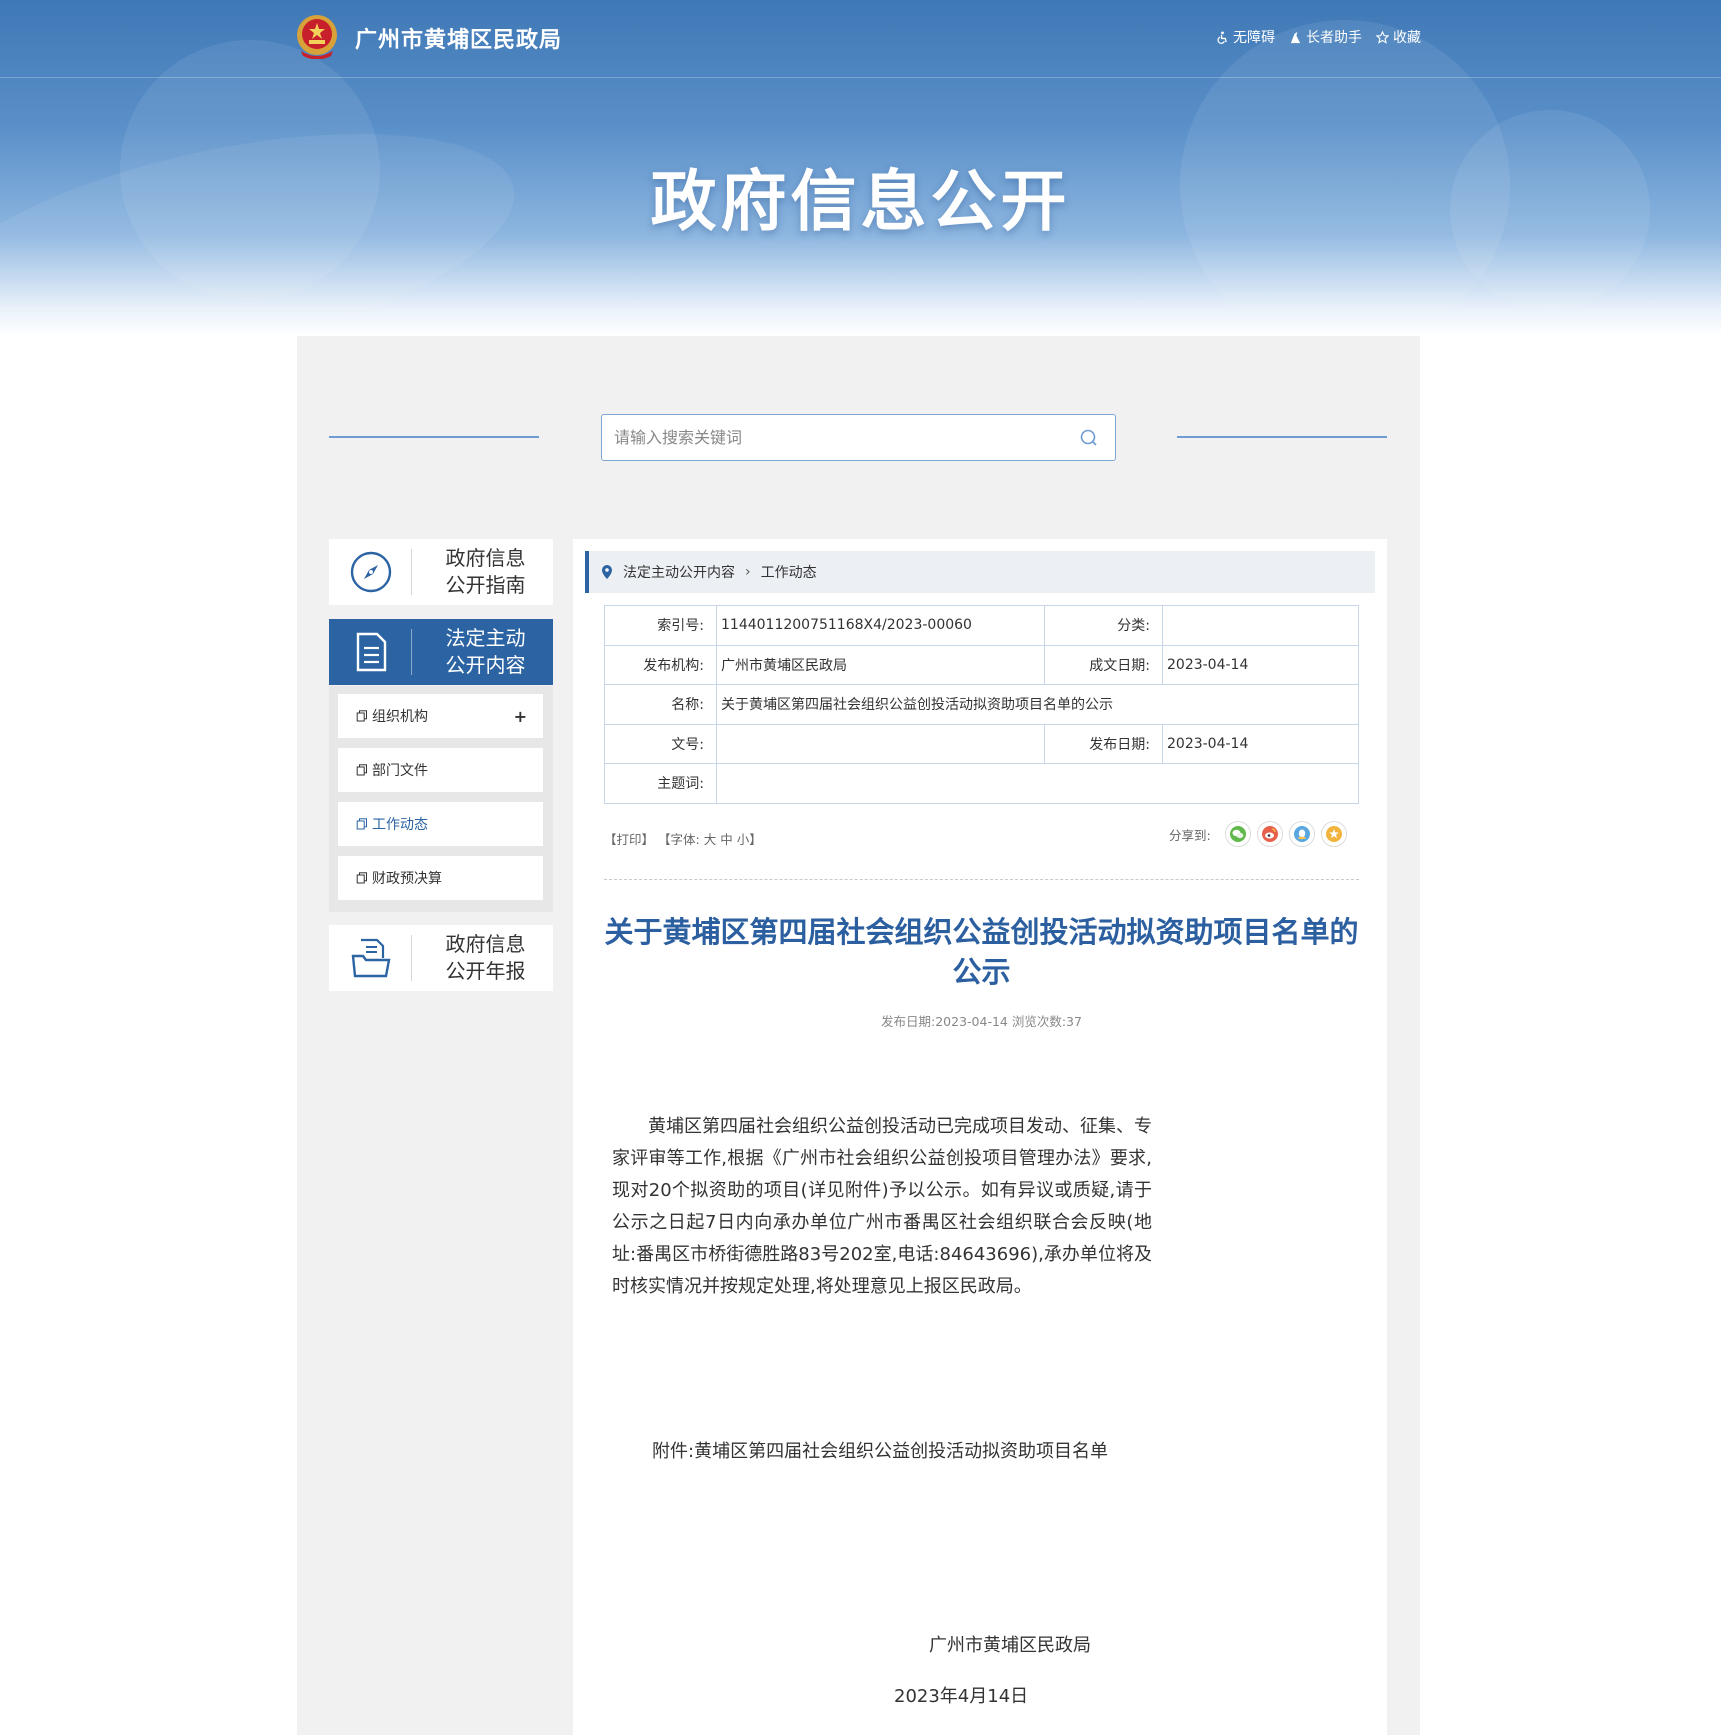 The width and height of the screenshot is (1721, 1735). I want to click on breadcrumb-statutory: 法定主动公开内容, so click(679, 572).